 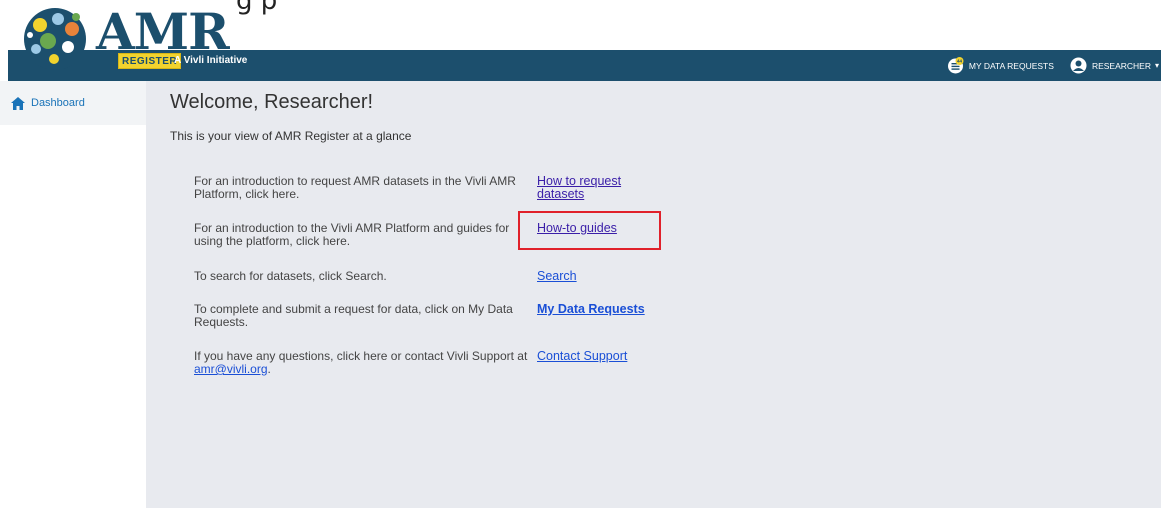 What do you see at coordinates (18, 103) in the screenshot?
I see `home-icon` at bounding box center [18, 103].